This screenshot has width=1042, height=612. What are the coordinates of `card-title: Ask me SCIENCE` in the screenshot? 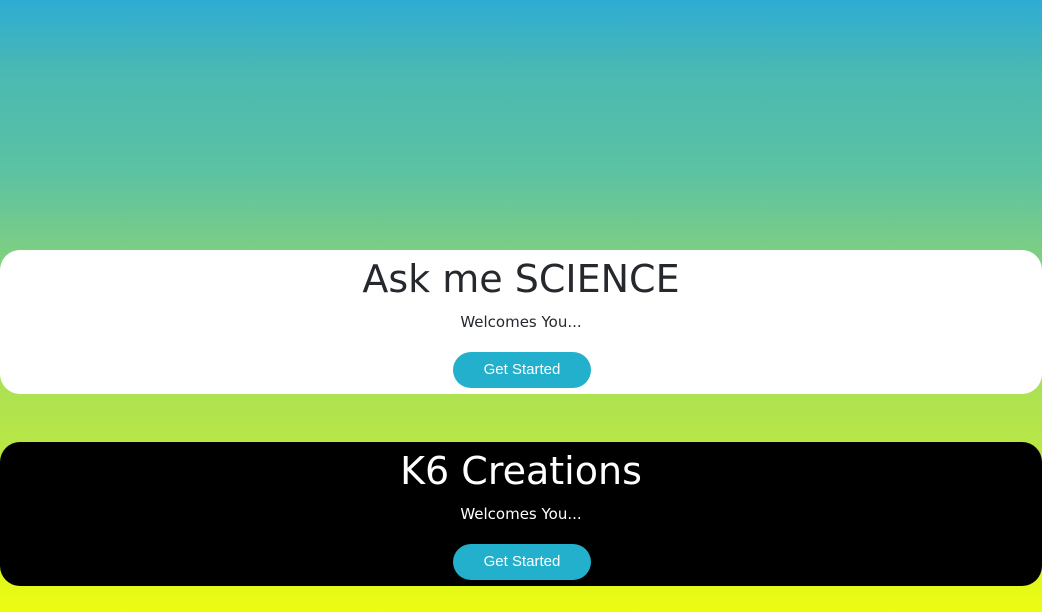 It's located at (521, 279).